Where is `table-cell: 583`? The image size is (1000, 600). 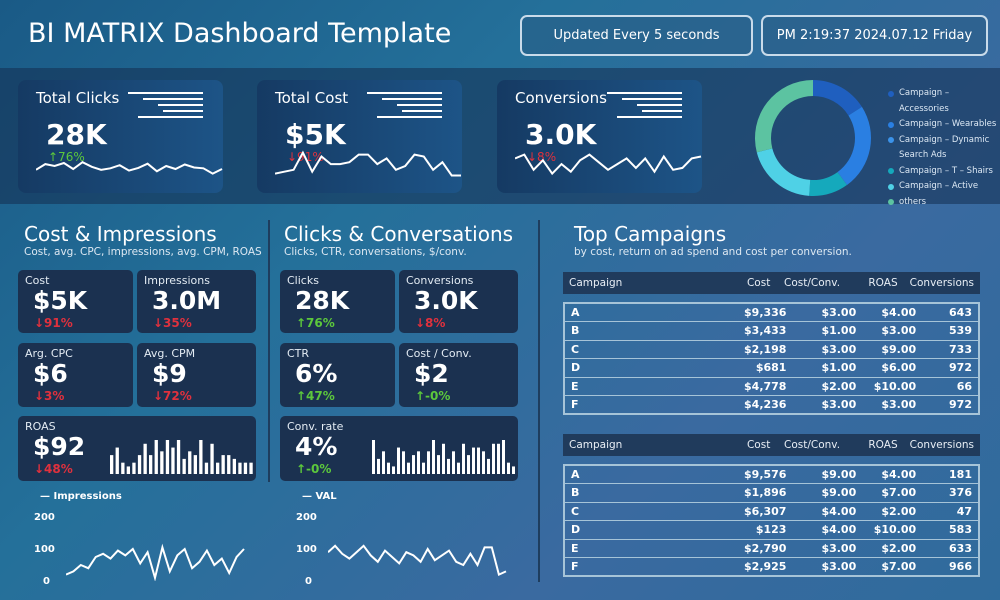
table-cell: 583 is located at coordinates (950, 530).